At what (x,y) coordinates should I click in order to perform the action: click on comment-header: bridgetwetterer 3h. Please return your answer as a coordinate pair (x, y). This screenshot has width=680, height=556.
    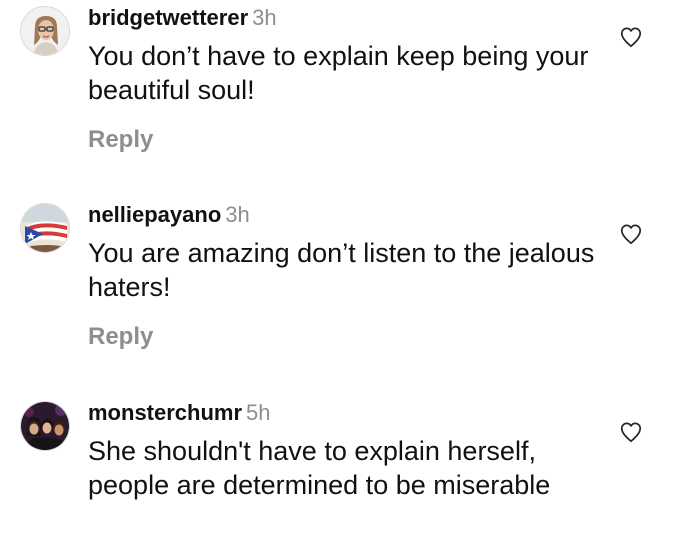
    Looking at the image, I should click on (182, 18).